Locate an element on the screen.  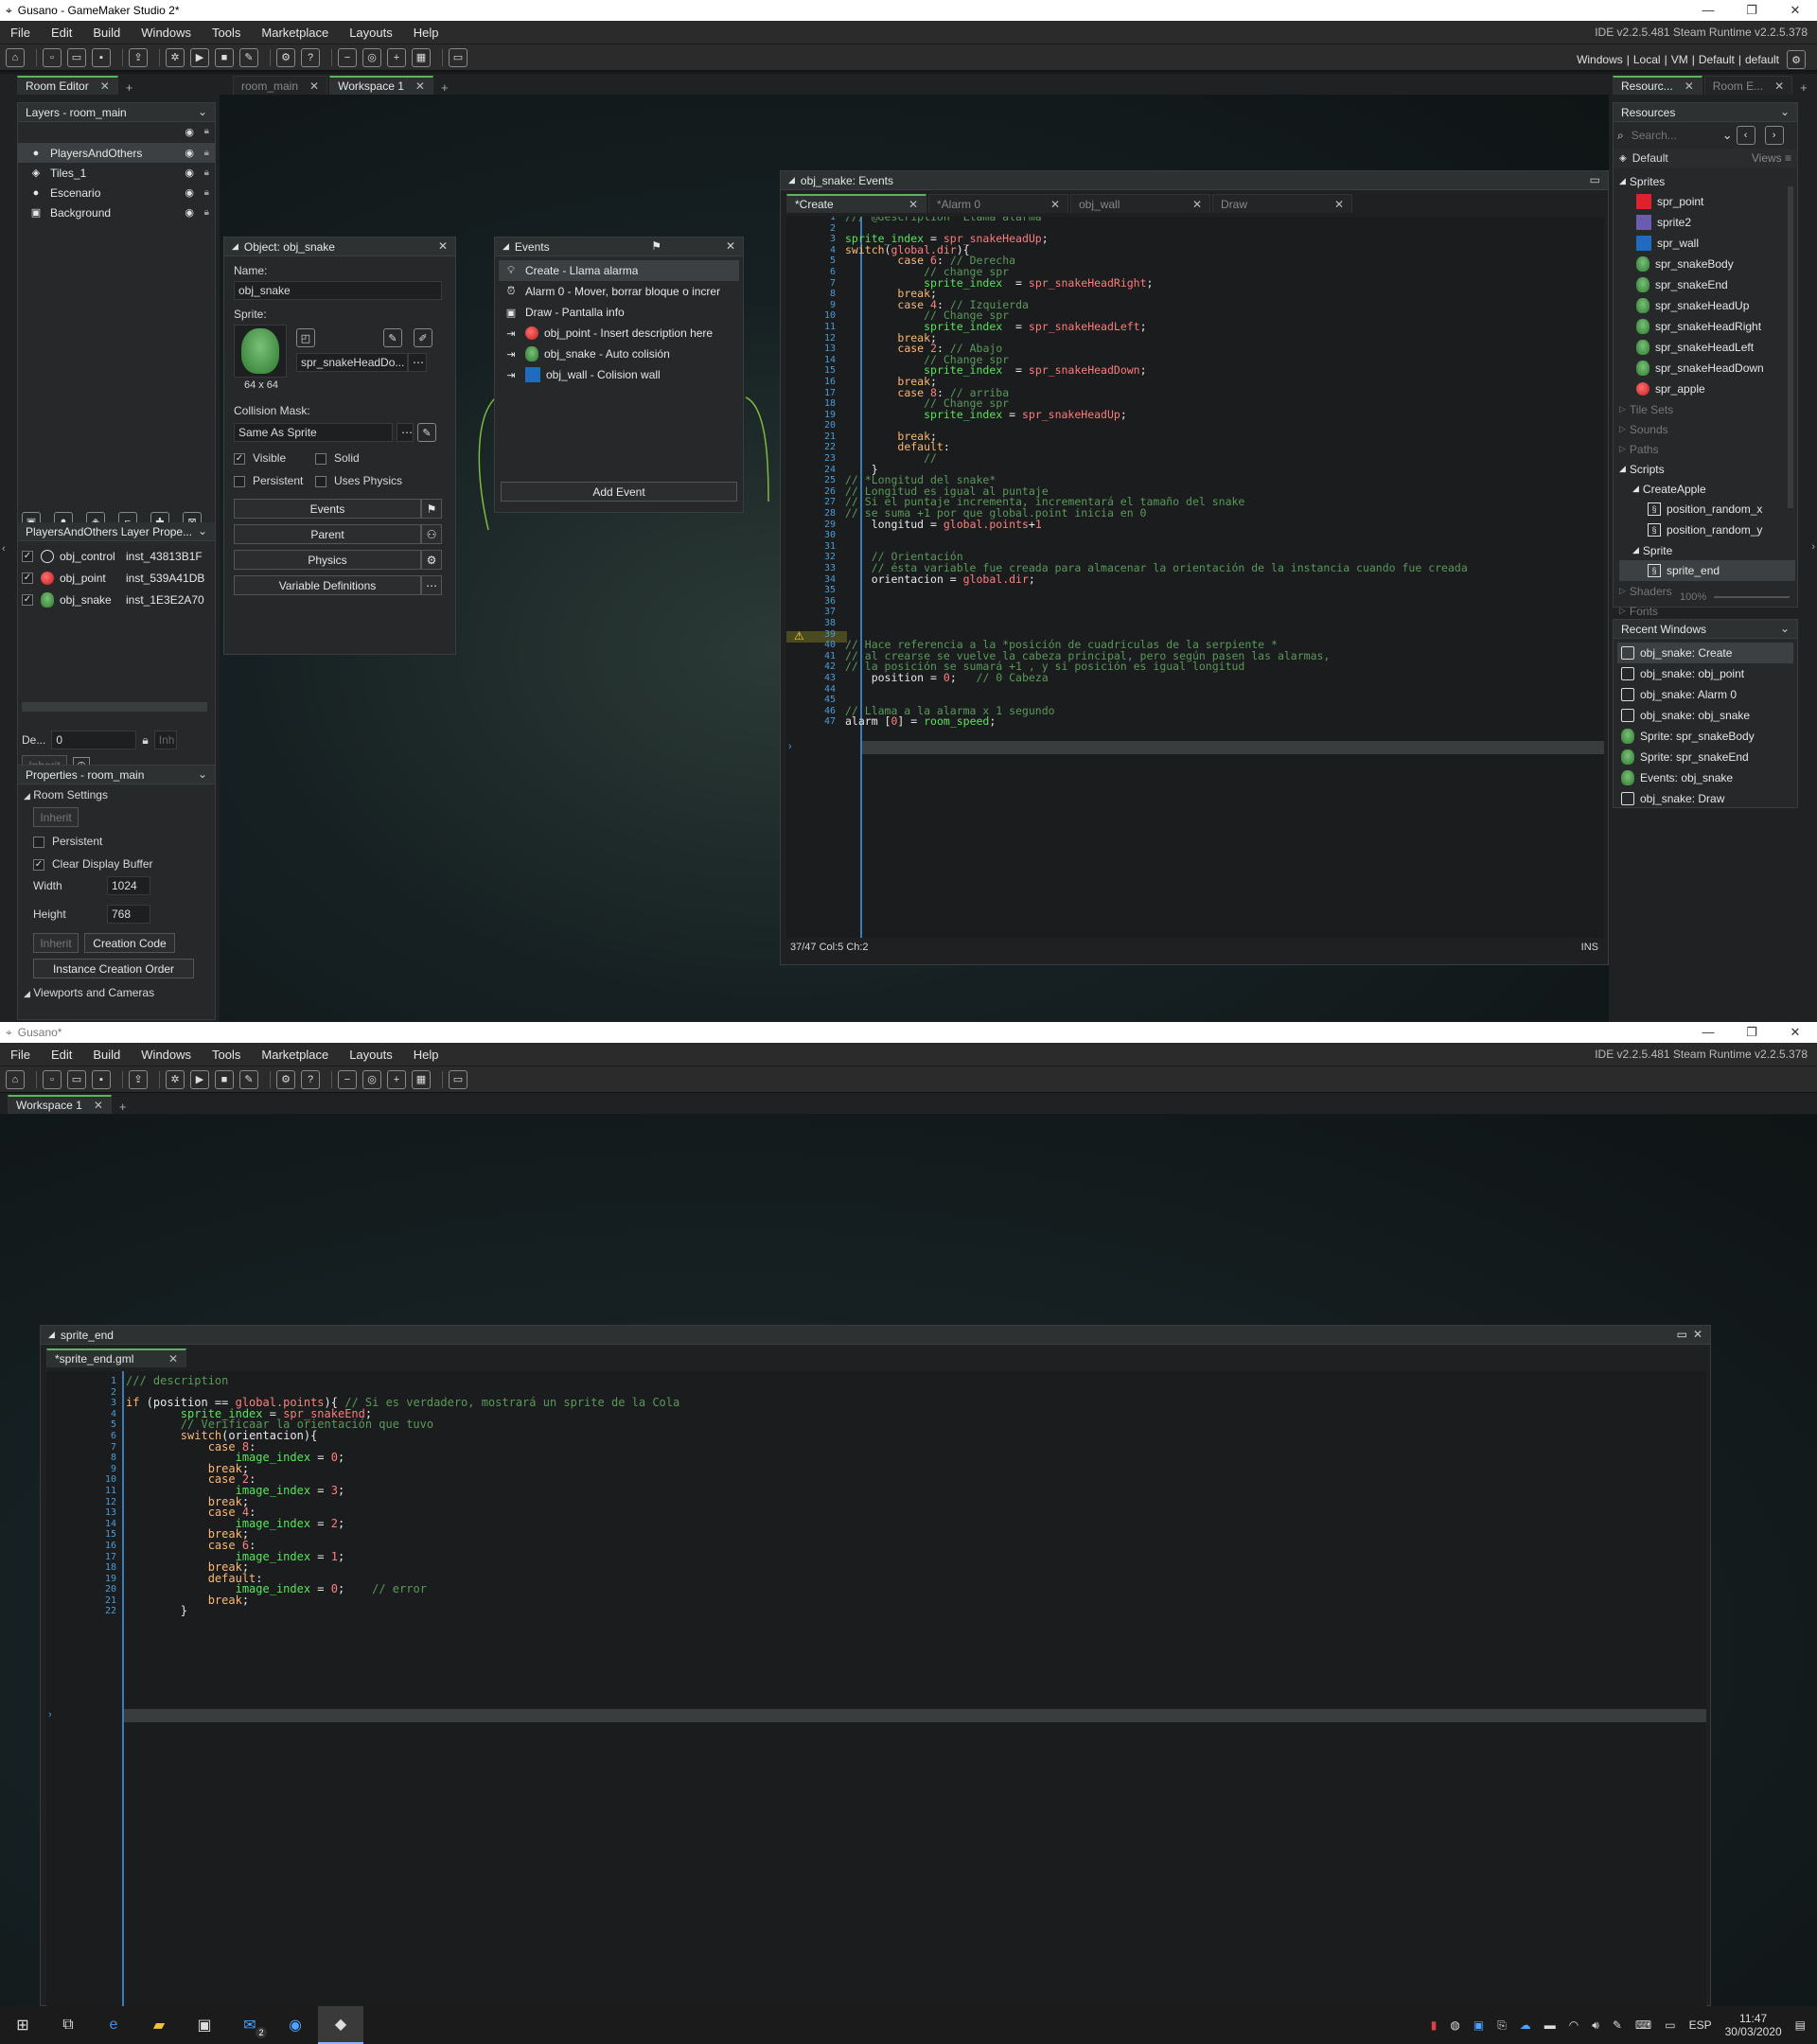
event-tab: *Alarm 0 ✕ is located at coordinates (998, 203).